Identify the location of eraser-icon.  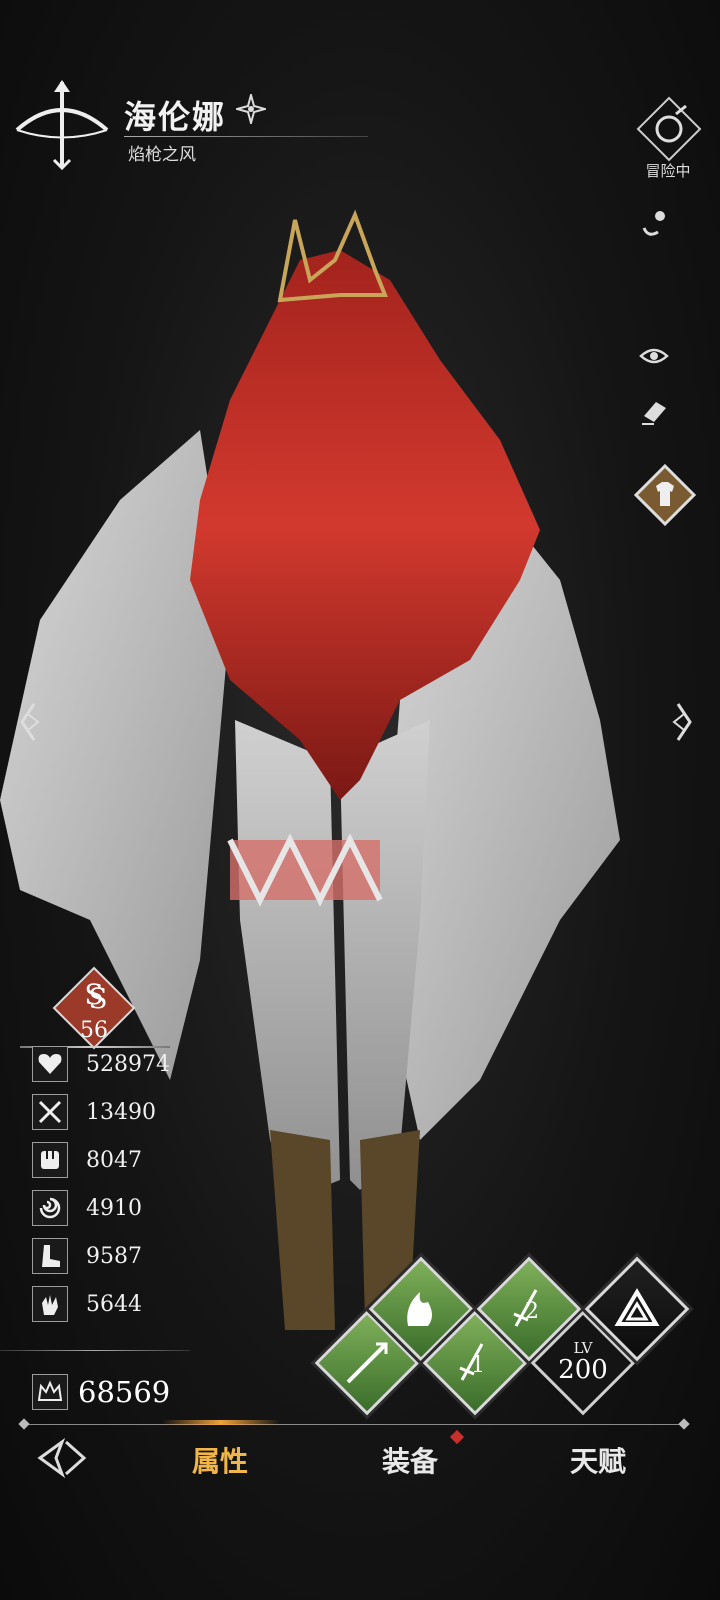
(654, 412).